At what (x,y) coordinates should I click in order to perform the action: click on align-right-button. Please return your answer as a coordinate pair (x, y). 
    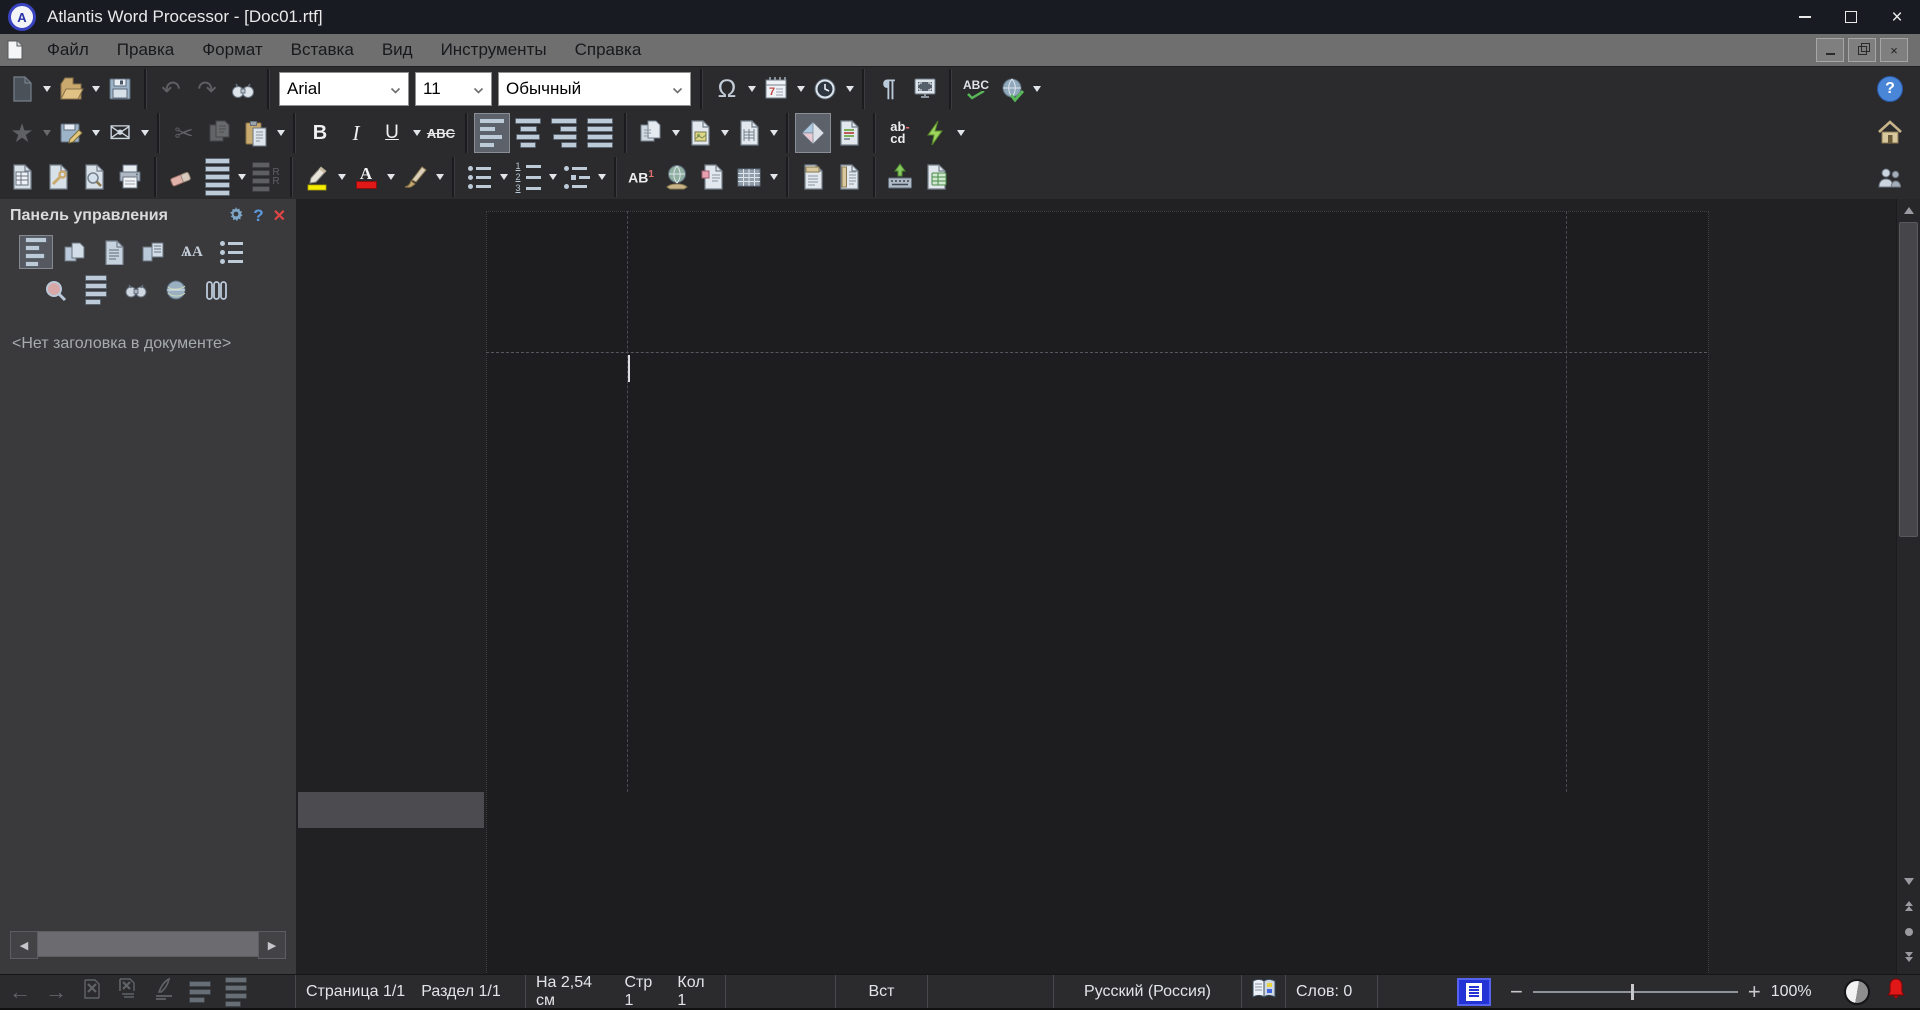
    Looking at the image, I should click on (564, 133).